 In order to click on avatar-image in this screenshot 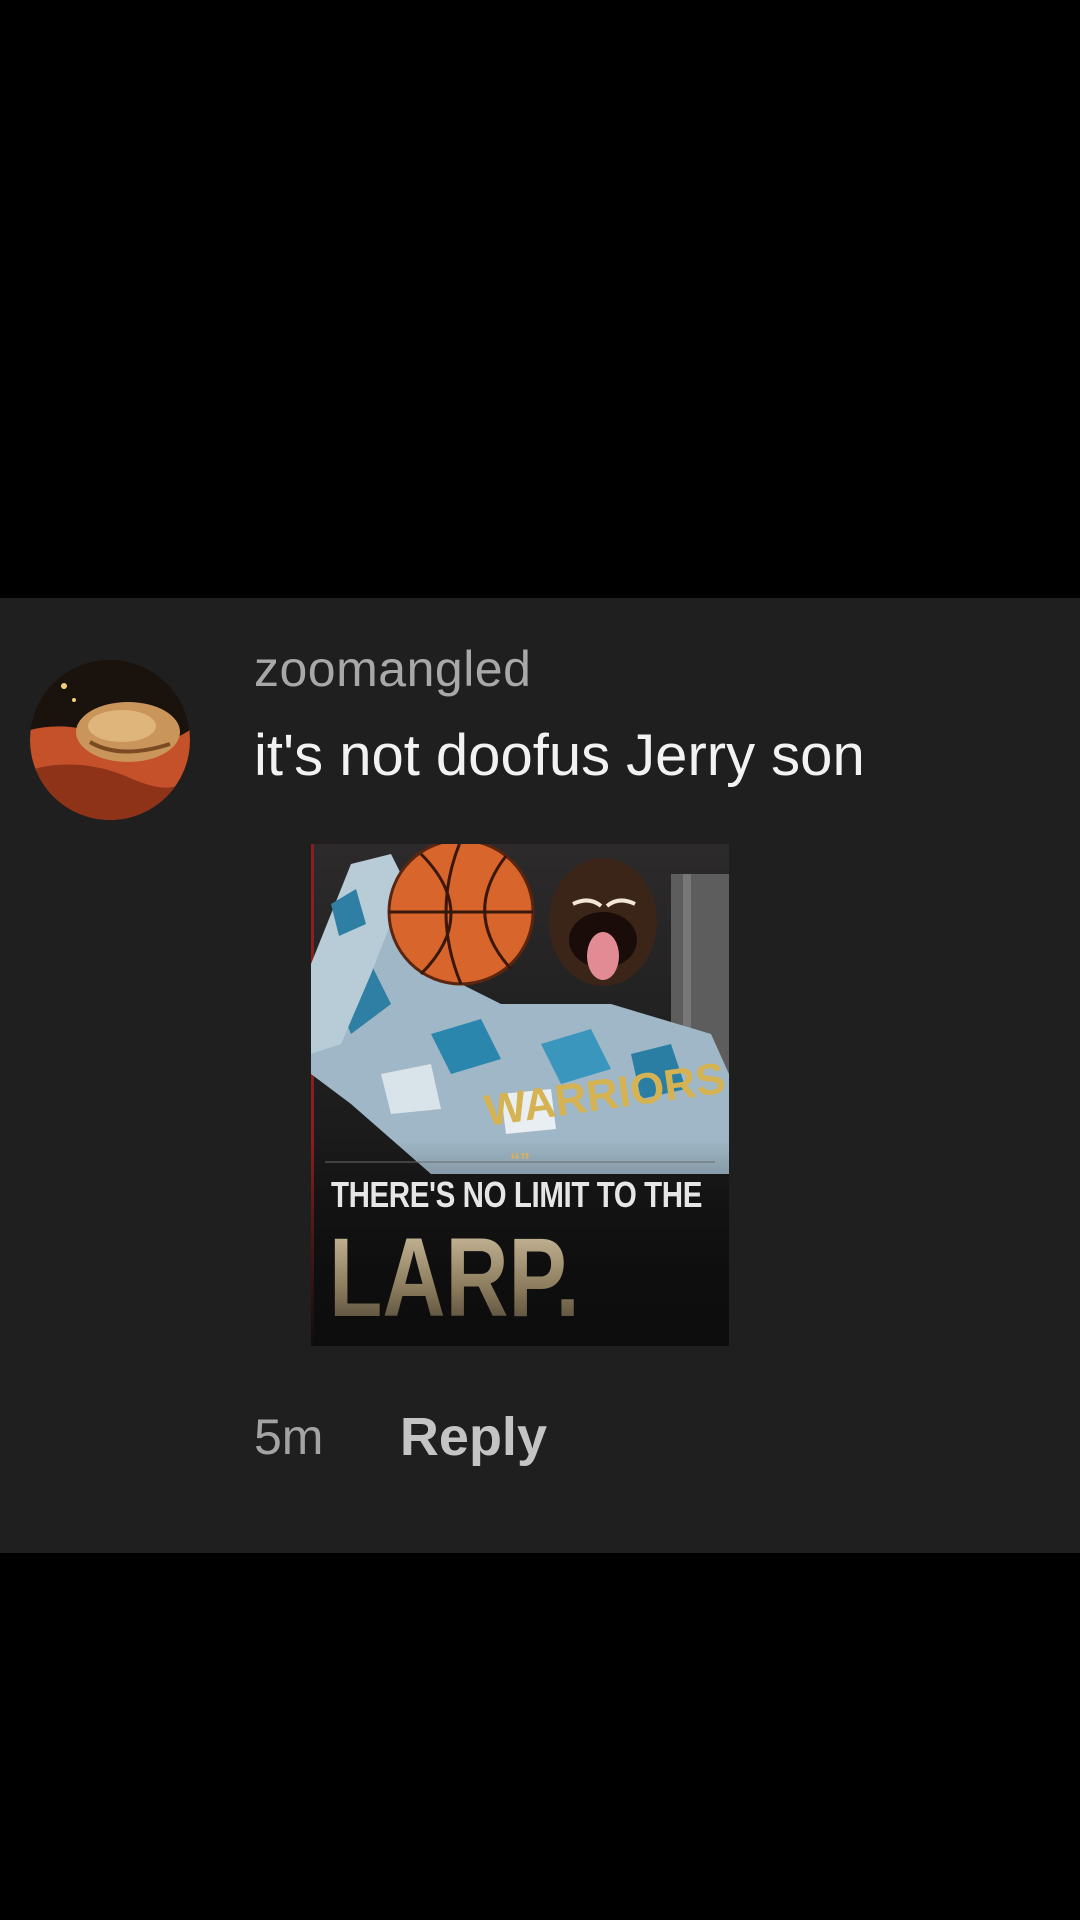, I will do `click(110, 740)`.